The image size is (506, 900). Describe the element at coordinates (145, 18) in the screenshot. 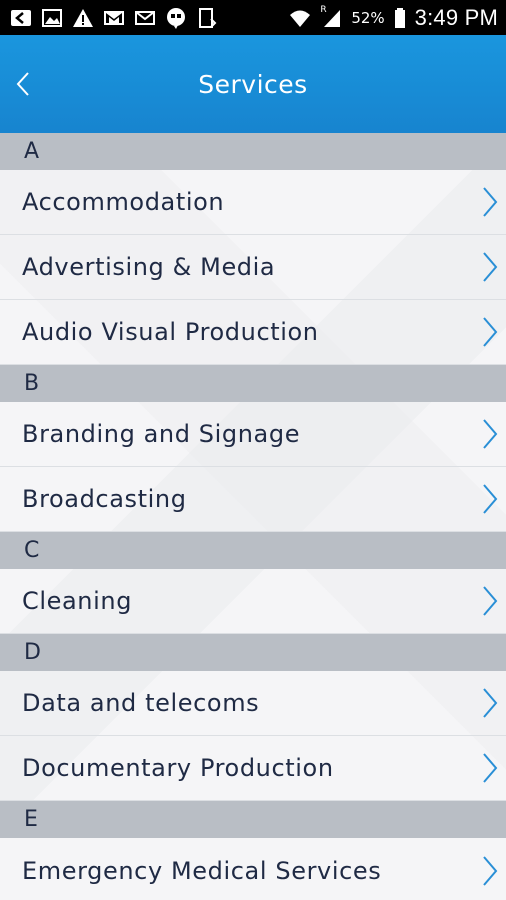

I see `email-icon` at that location.